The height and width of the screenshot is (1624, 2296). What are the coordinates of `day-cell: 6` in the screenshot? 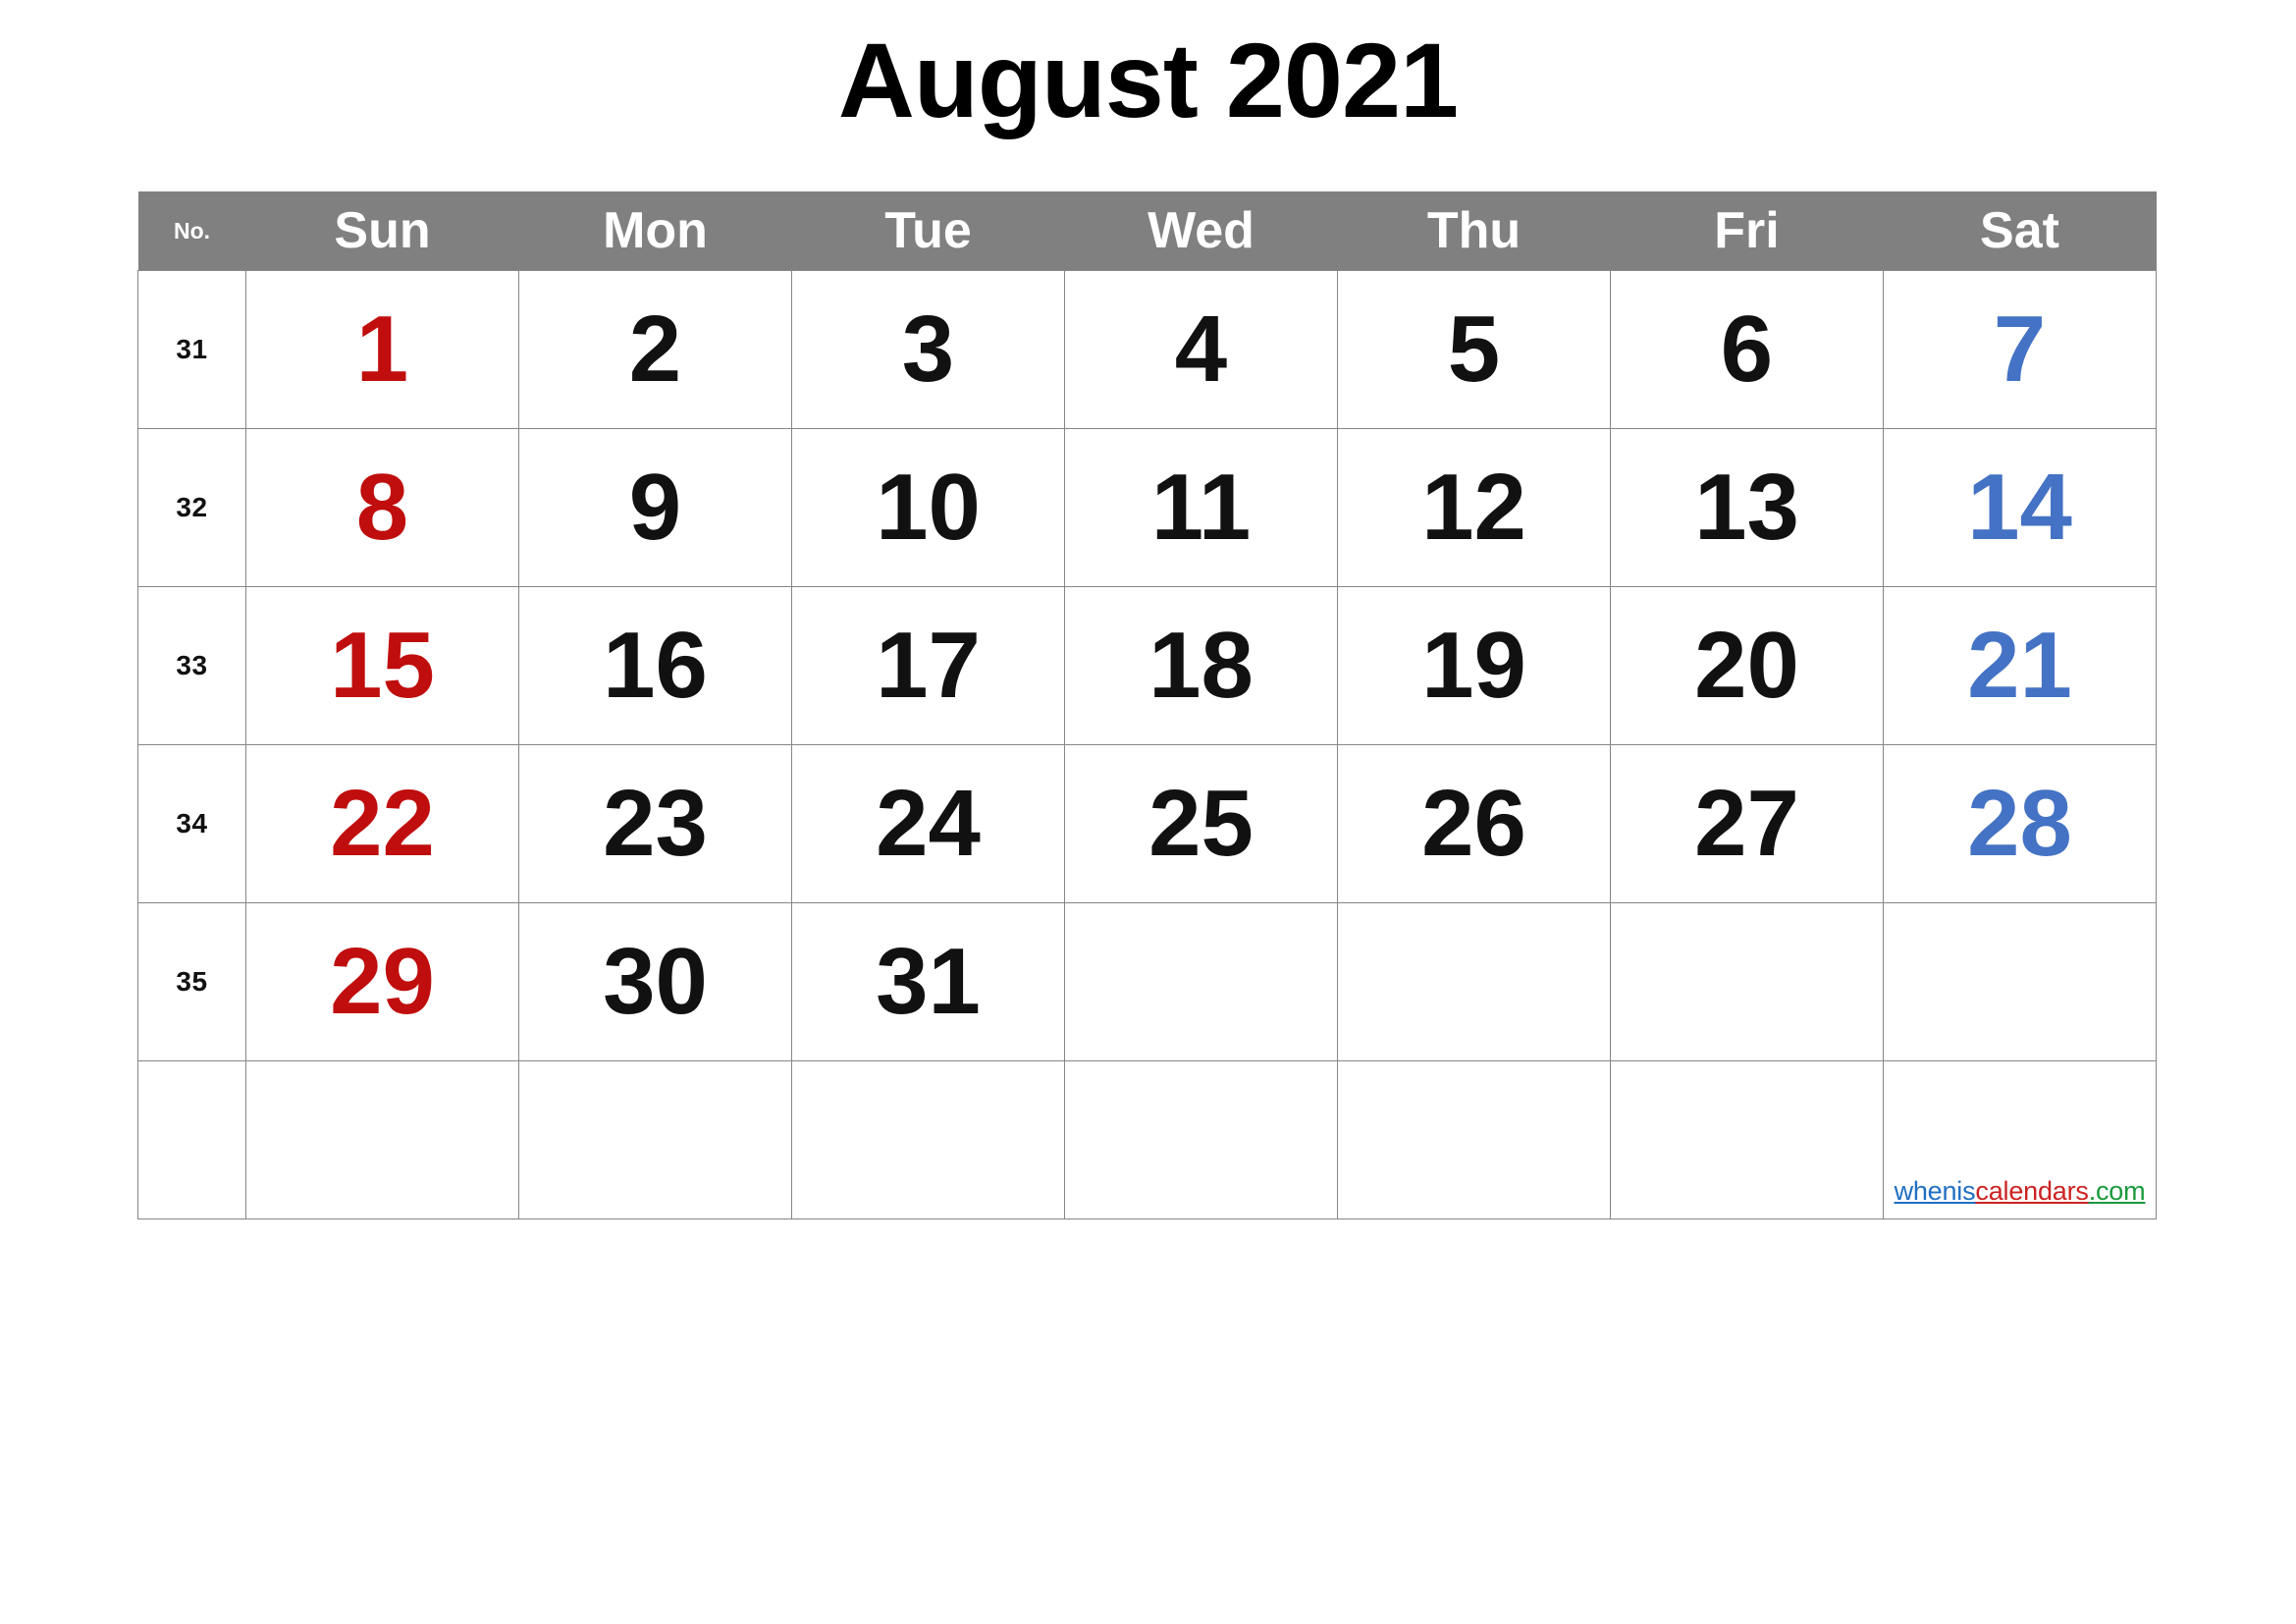 It's located at (1747, 349).